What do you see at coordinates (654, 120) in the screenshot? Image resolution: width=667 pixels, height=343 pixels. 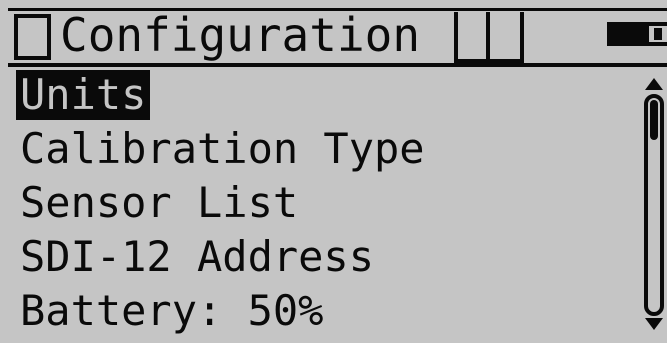 I see `scroll-thumb` at bounding box center [654, 120].